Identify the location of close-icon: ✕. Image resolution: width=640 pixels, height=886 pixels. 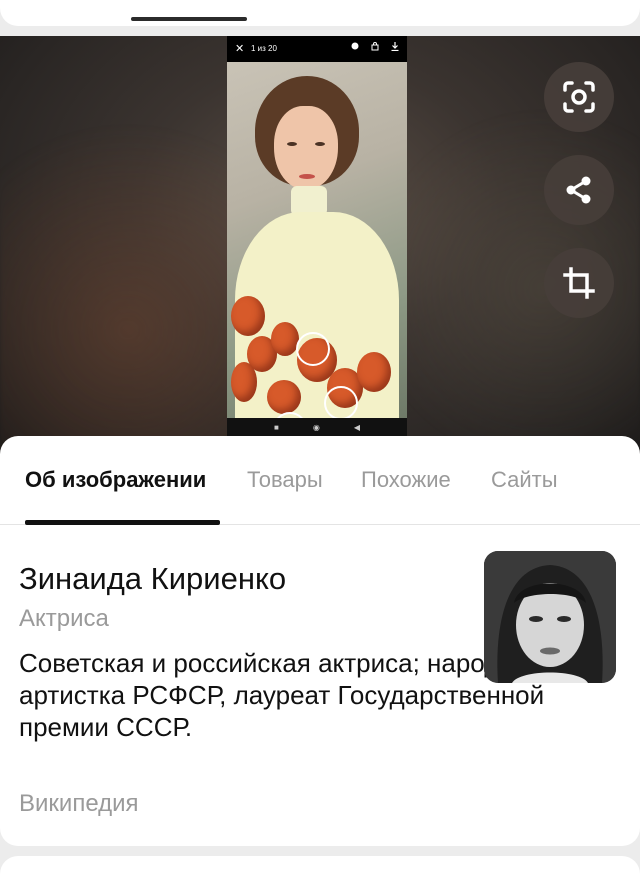
(240, 49).